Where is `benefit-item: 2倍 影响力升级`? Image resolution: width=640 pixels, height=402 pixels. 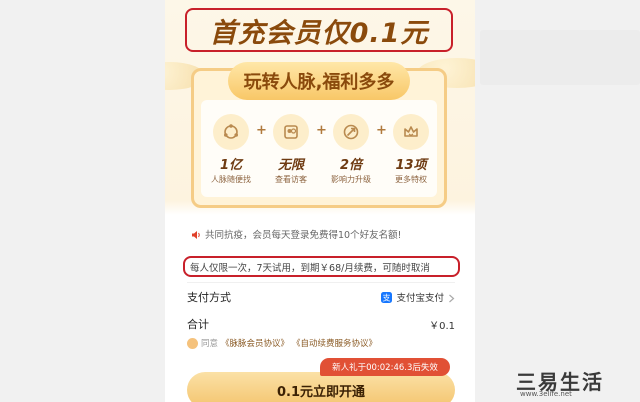
benefit-item: 2倍 影响力升级 is located at coordinates (351, 149).